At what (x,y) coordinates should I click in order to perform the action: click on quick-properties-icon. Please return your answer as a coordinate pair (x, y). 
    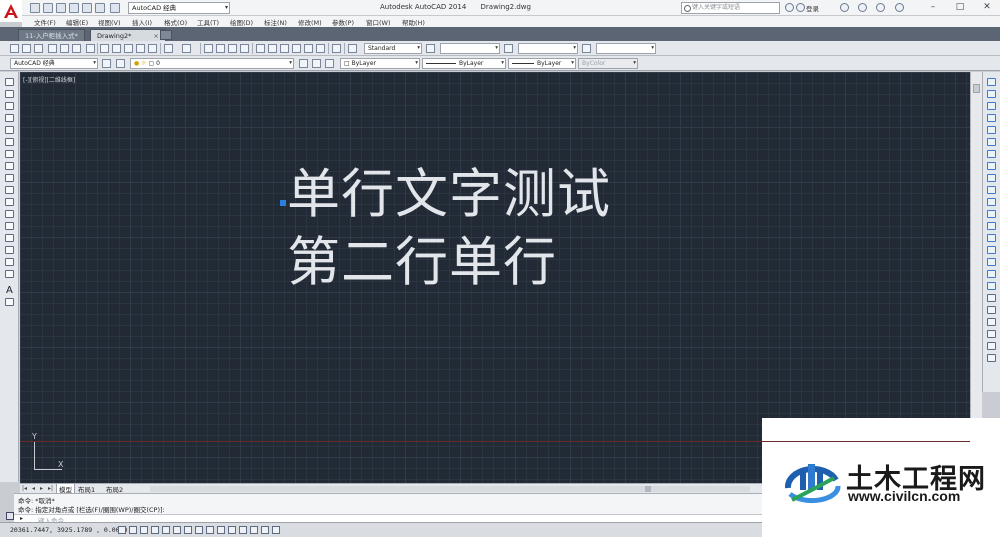
    Looking at the image, I should click on (254, 530).